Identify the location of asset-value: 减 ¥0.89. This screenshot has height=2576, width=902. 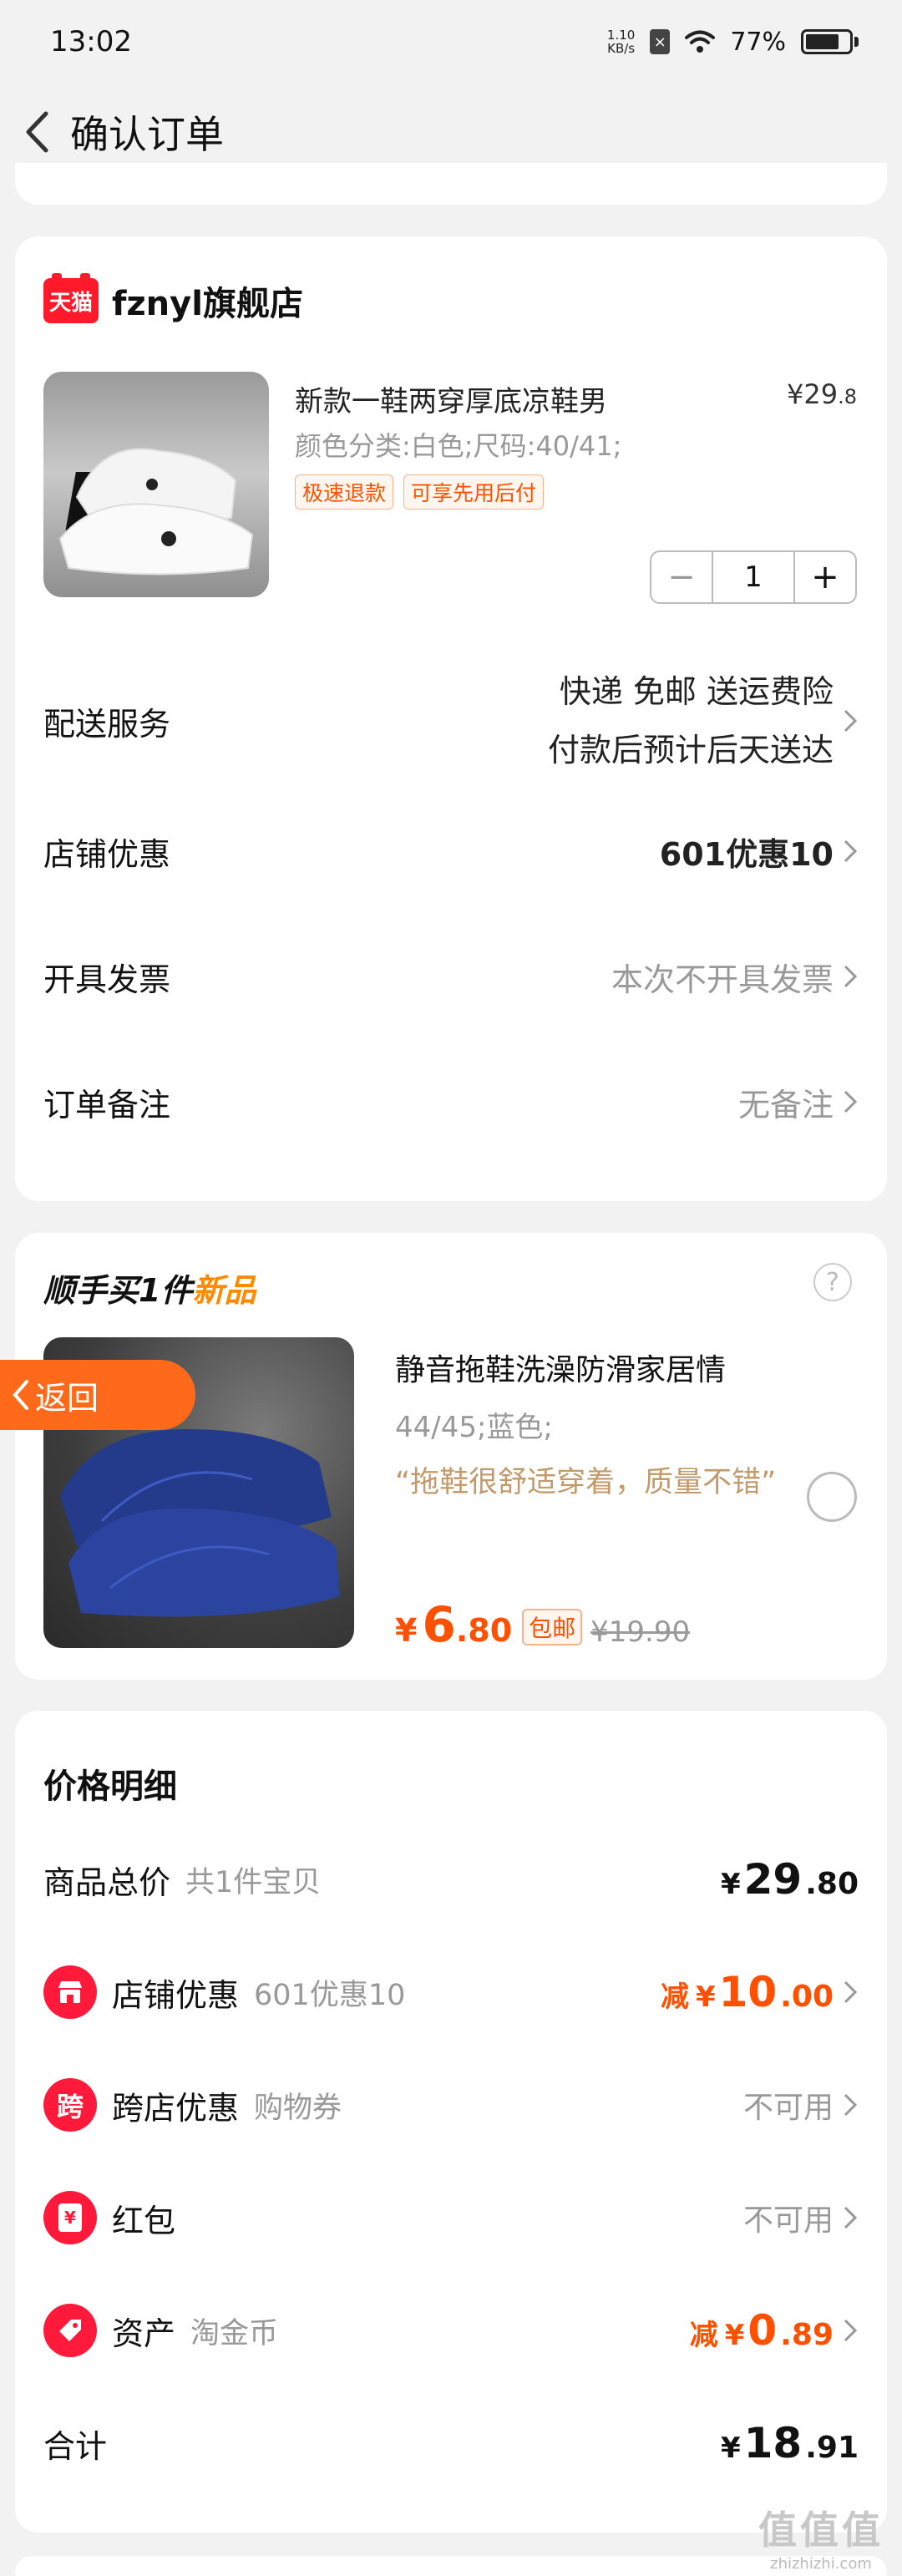
(774, 2330).